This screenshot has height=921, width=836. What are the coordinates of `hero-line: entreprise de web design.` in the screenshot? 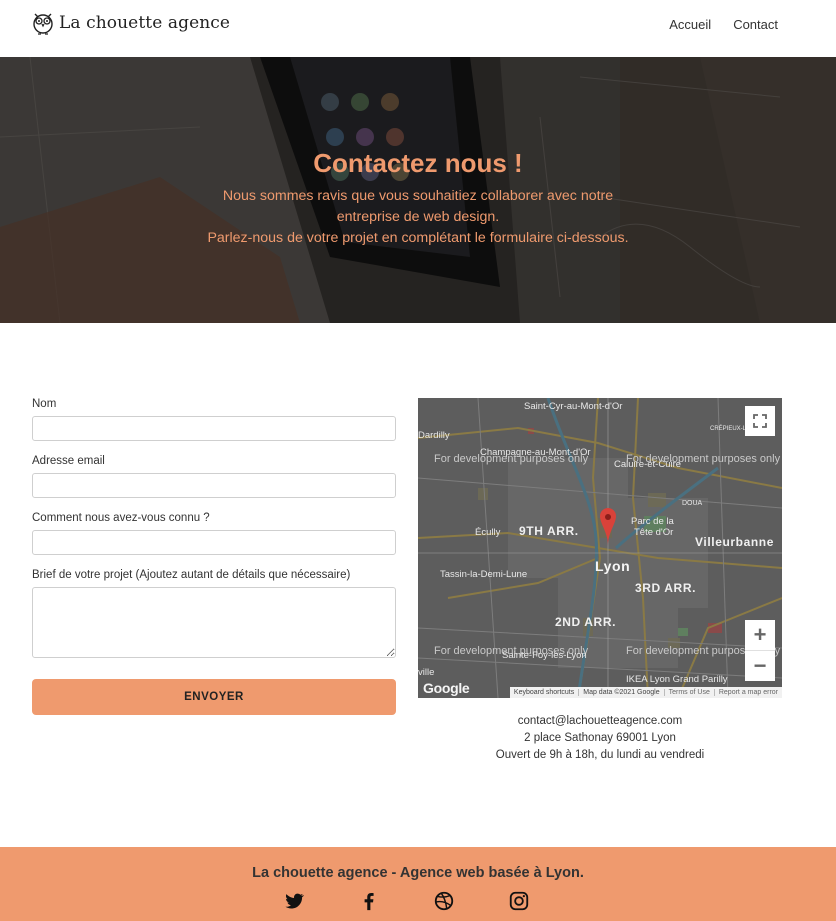 It's located at (418, 217).